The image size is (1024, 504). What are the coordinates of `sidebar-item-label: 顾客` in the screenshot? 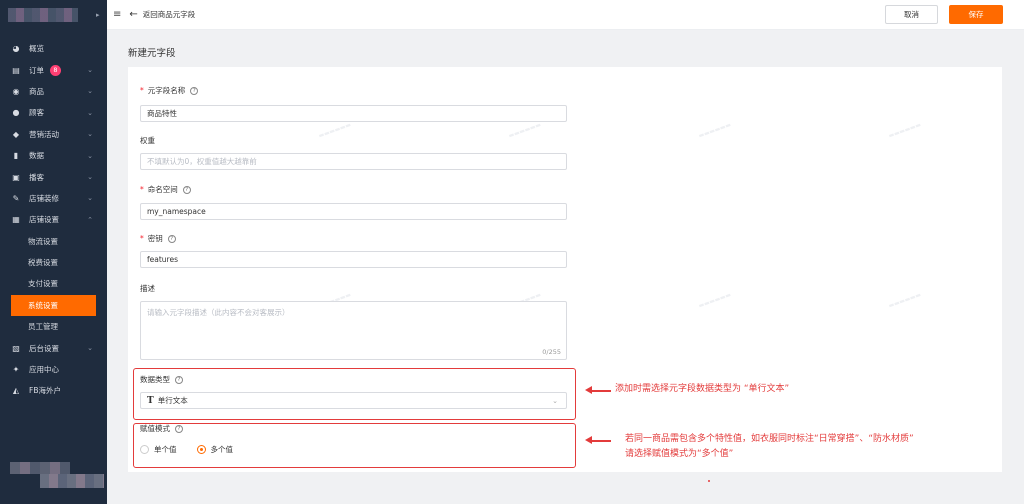 It's located at (36, 113).